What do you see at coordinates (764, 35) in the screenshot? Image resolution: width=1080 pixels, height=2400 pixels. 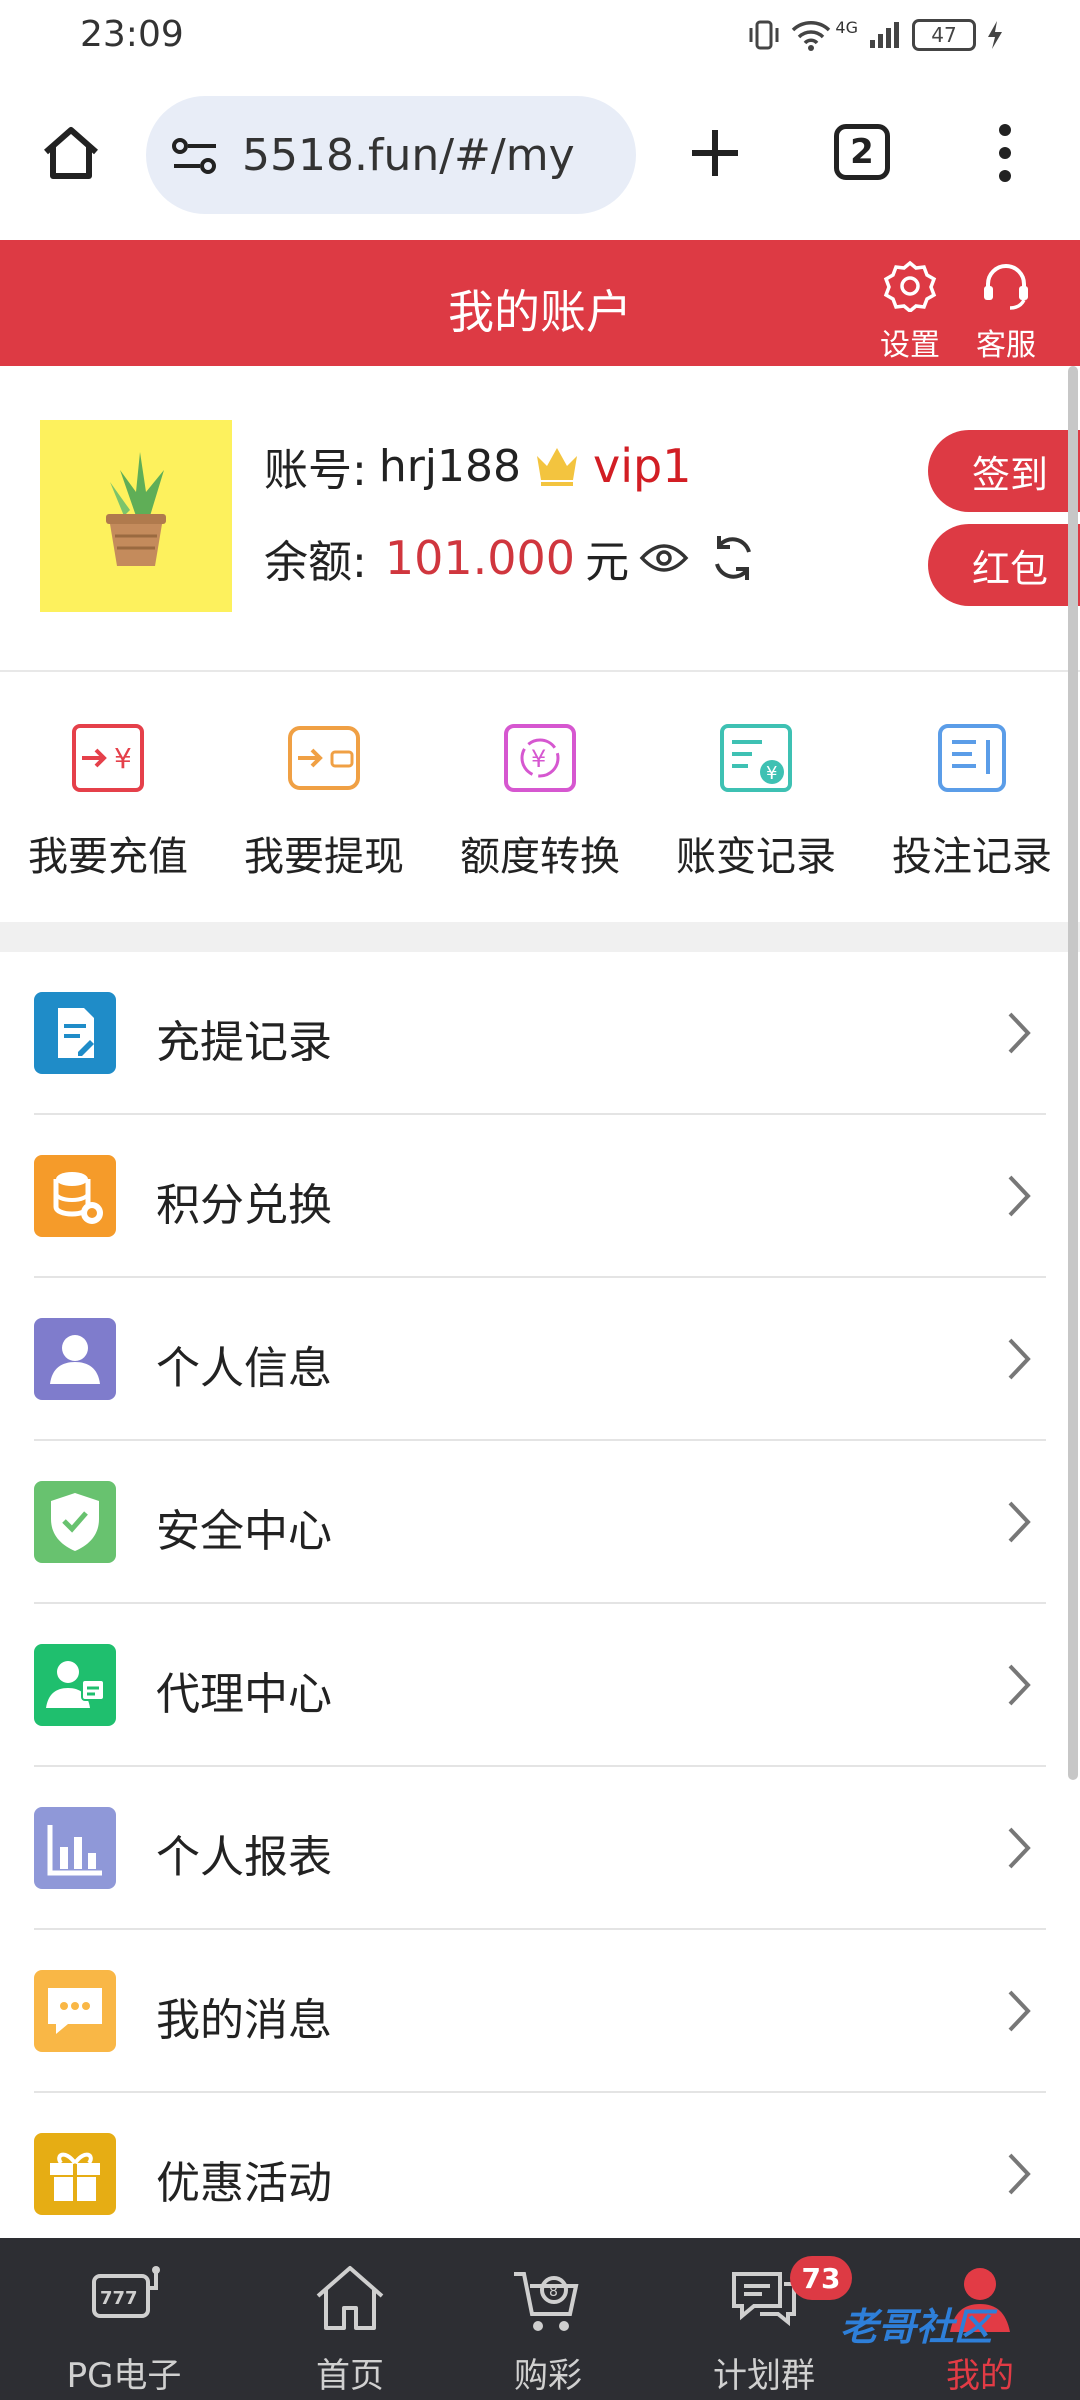 I see `vibrate-icon` at bounding box center [764, 35].